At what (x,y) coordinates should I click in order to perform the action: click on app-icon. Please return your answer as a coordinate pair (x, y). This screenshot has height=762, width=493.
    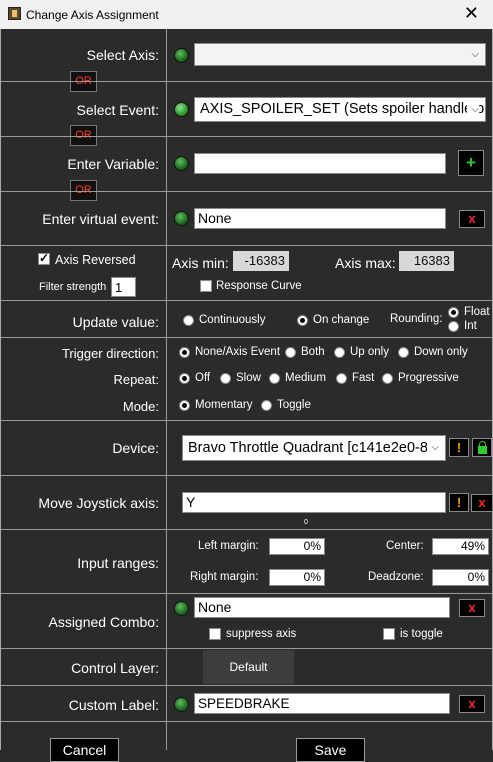
    Looking at the image, I should click on (14, 13).